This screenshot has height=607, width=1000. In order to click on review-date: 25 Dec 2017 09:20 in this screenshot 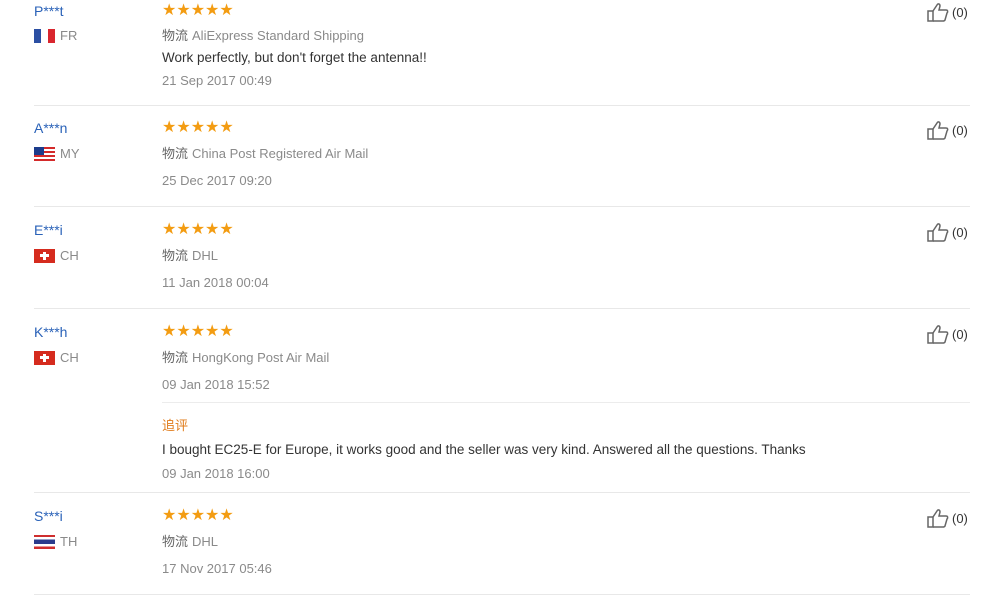, I will do `click(217, 180)`.